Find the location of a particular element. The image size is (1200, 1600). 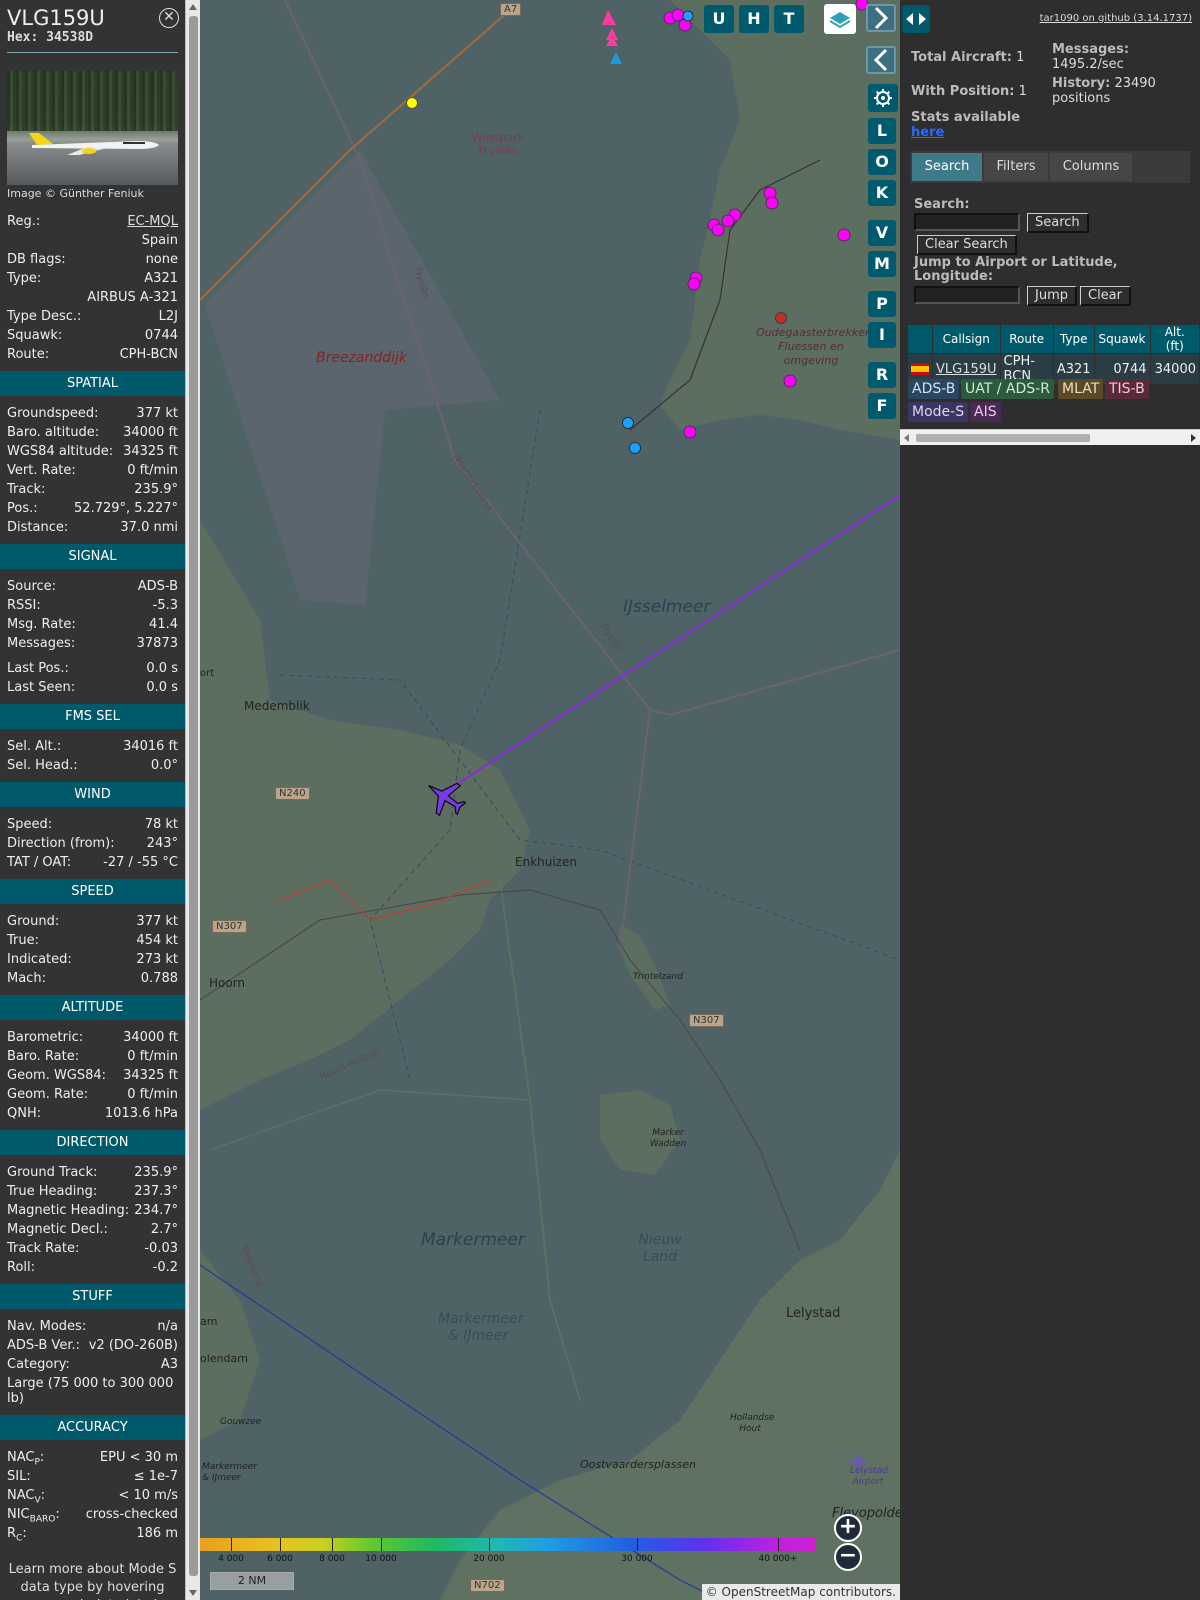

map-button-h: H is located at coordinates (754, 19).